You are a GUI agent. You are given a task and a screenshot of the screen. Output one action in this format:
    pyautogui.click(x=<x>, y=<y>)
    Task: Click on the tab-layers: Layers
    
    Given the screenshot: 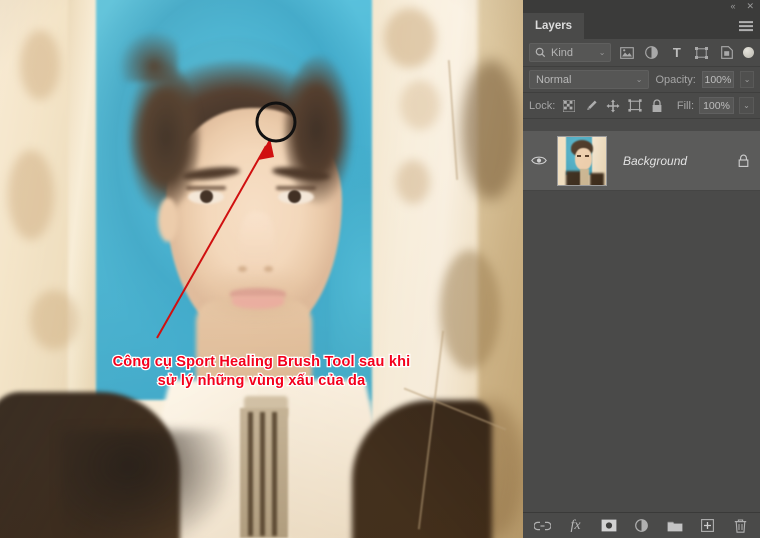 What is the action you would take?
    pyautogui.click(x=554, y=26)
    